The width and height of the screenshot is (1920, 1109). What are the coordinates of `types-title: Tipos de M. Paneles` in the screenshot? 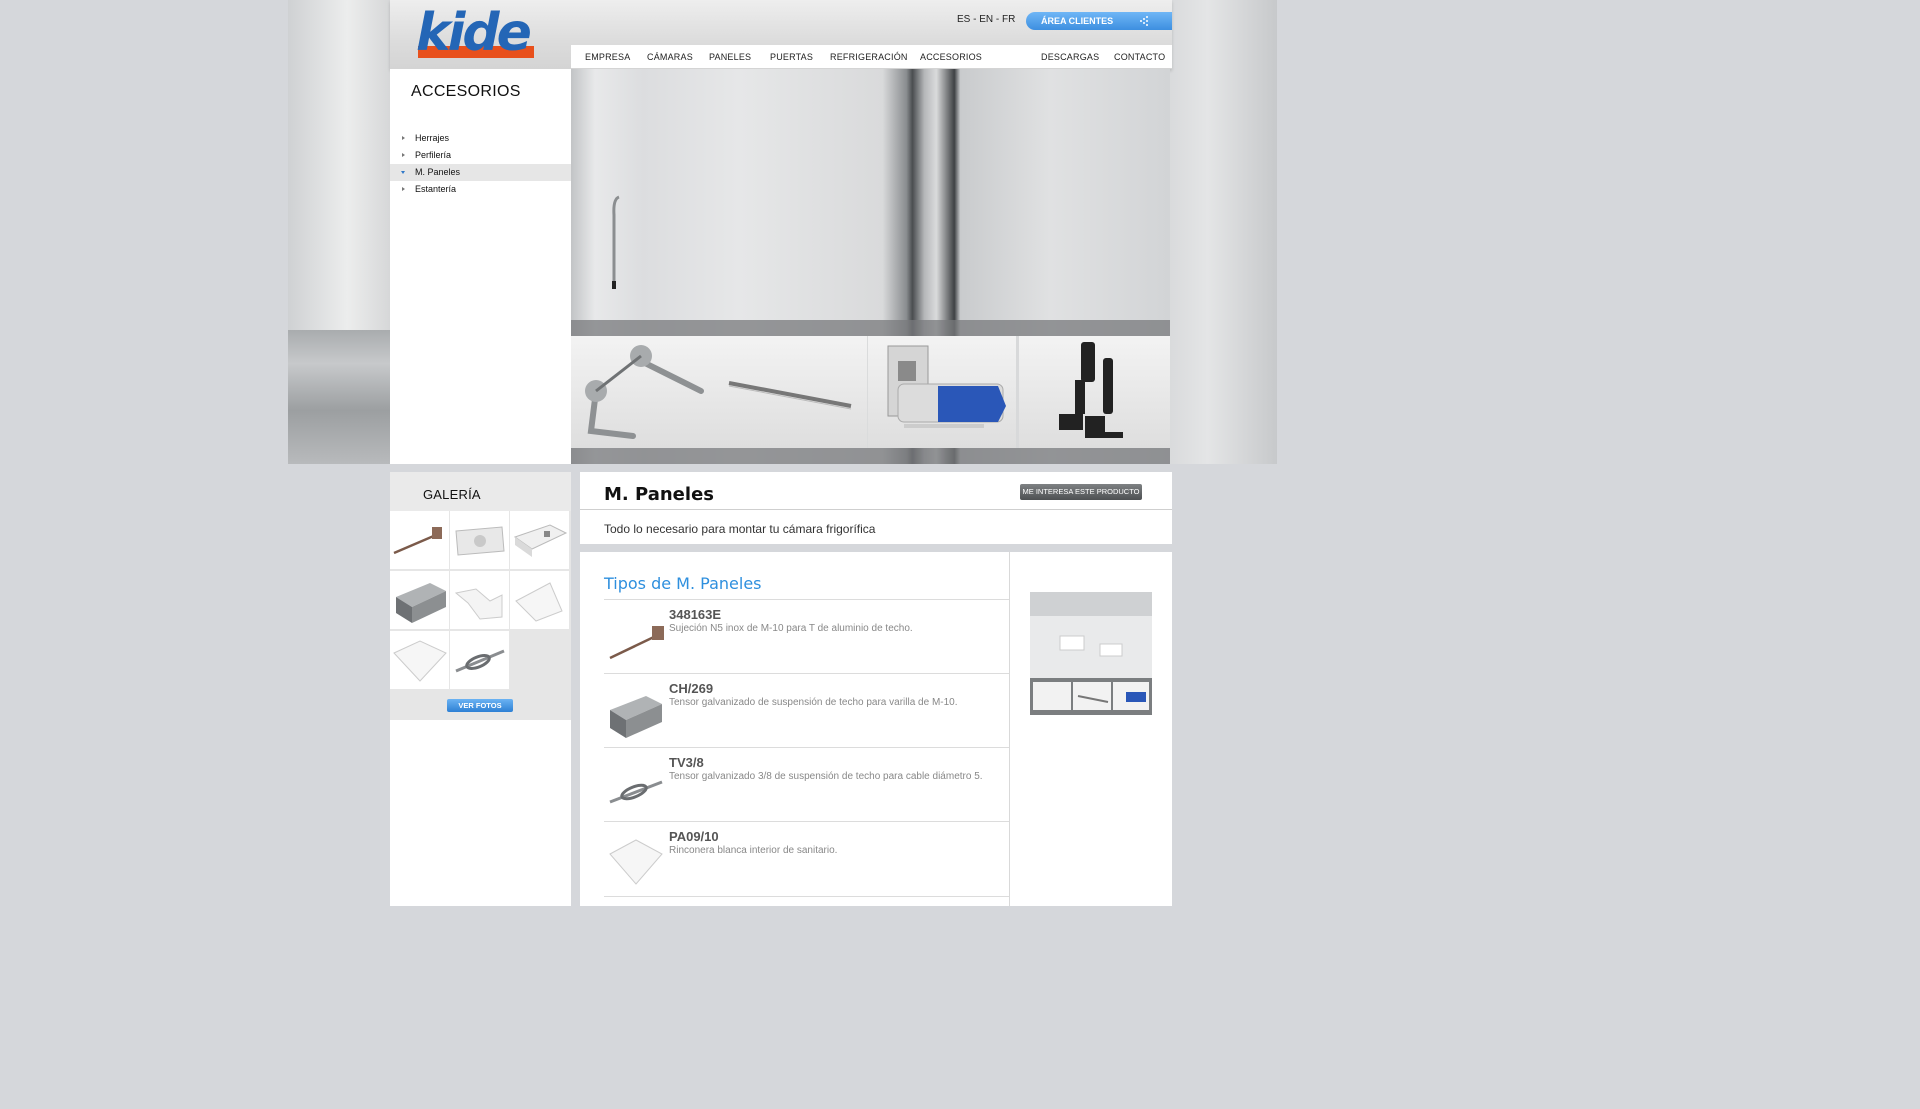 It's located at (683, 583).